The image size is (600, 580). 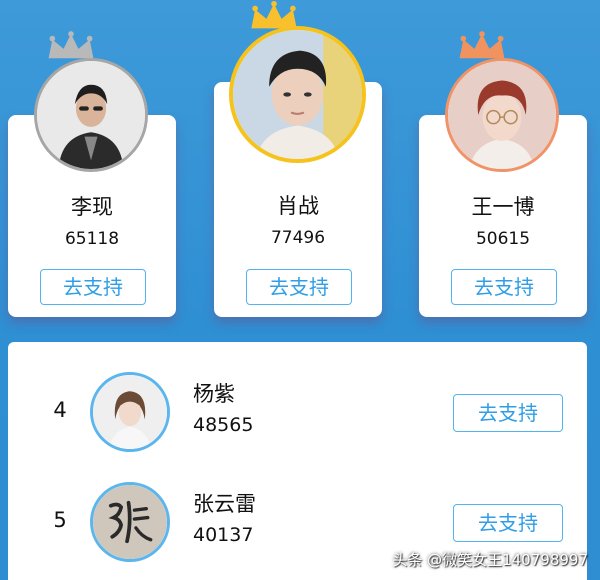 I want to click on vote-count: 50615, so click(x=503, y=239).